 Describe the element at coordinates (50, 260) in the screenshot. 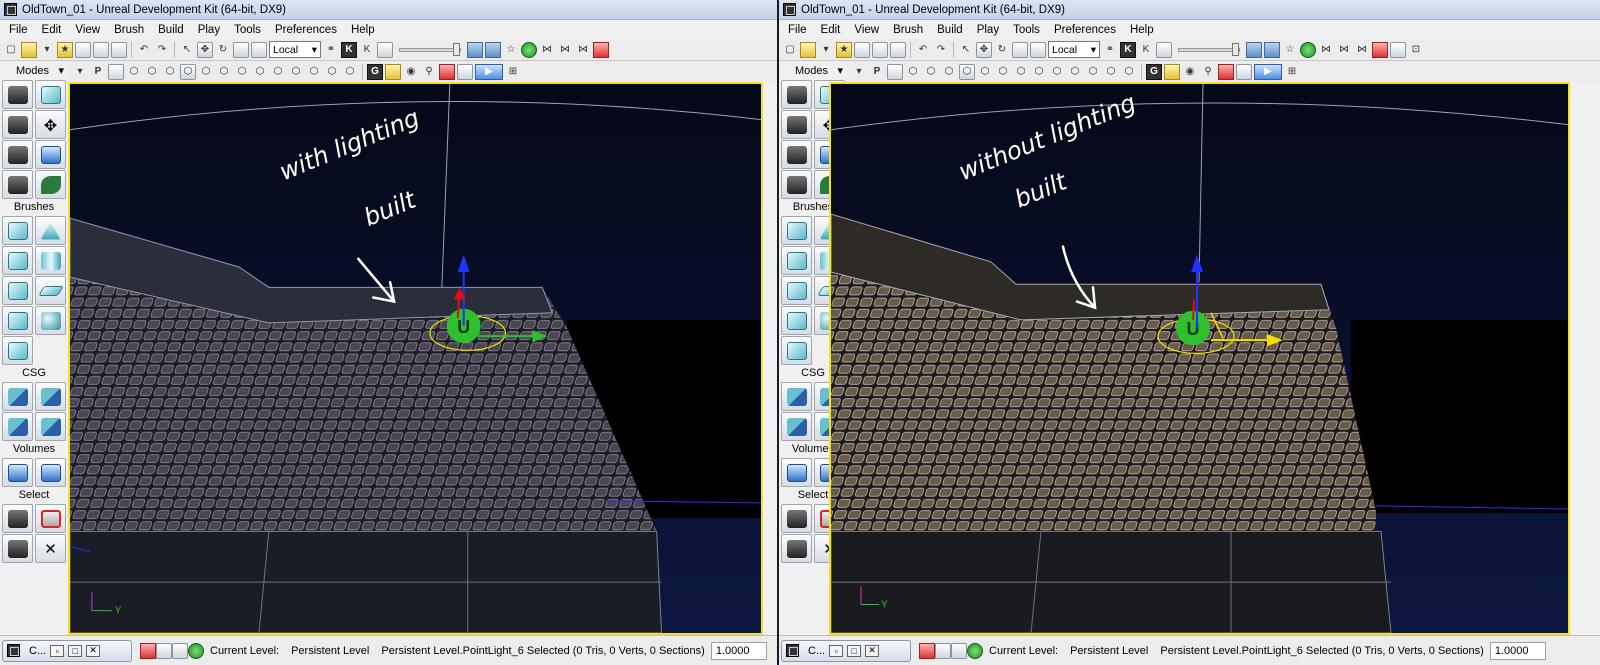

I see `cylinder-brush-button` at that location.